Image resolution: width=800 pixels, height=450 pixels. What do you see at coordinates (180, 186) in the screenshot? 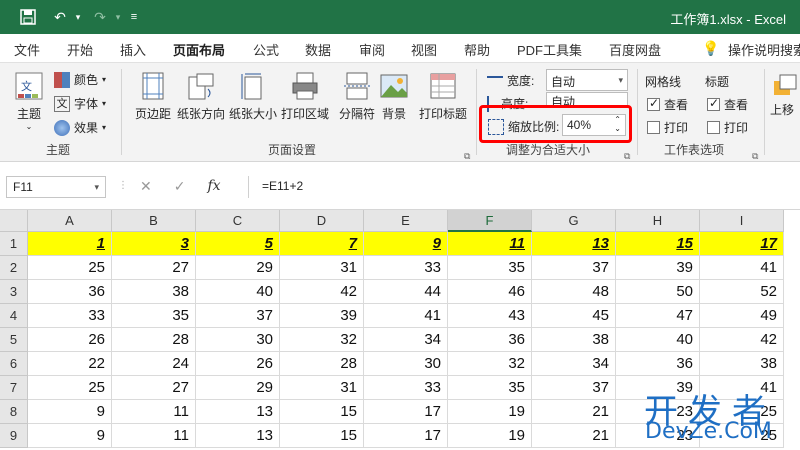
I see `enter-icon: ✓` at bounding box center [180, 186].